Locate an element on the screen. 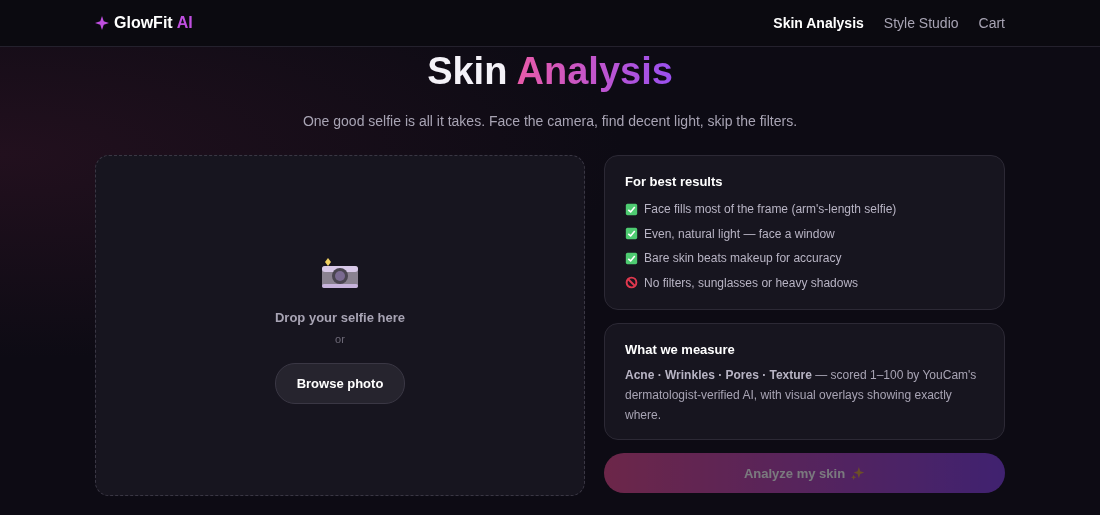 The image size is (1100, 515). sparkles-icon is located at coordinates (858, 473).